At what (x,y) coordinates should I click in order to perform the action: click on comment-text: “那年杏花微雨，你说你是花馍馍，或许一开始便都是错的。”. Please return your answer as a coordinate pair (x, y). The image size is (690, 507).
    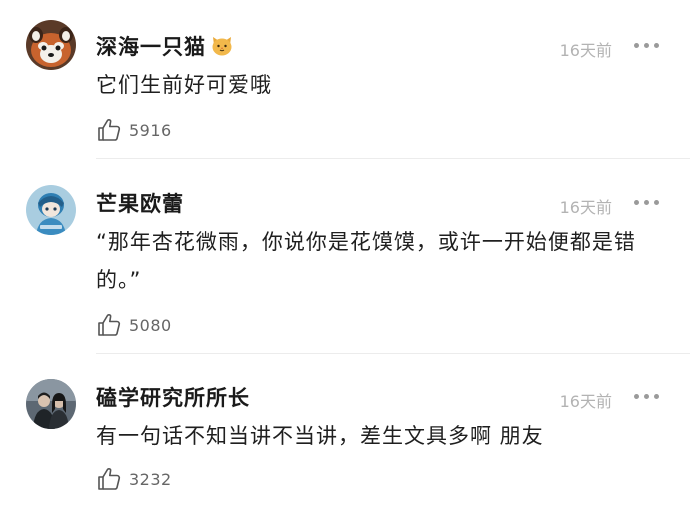
    Looking at the image, I should click on (366, 261).